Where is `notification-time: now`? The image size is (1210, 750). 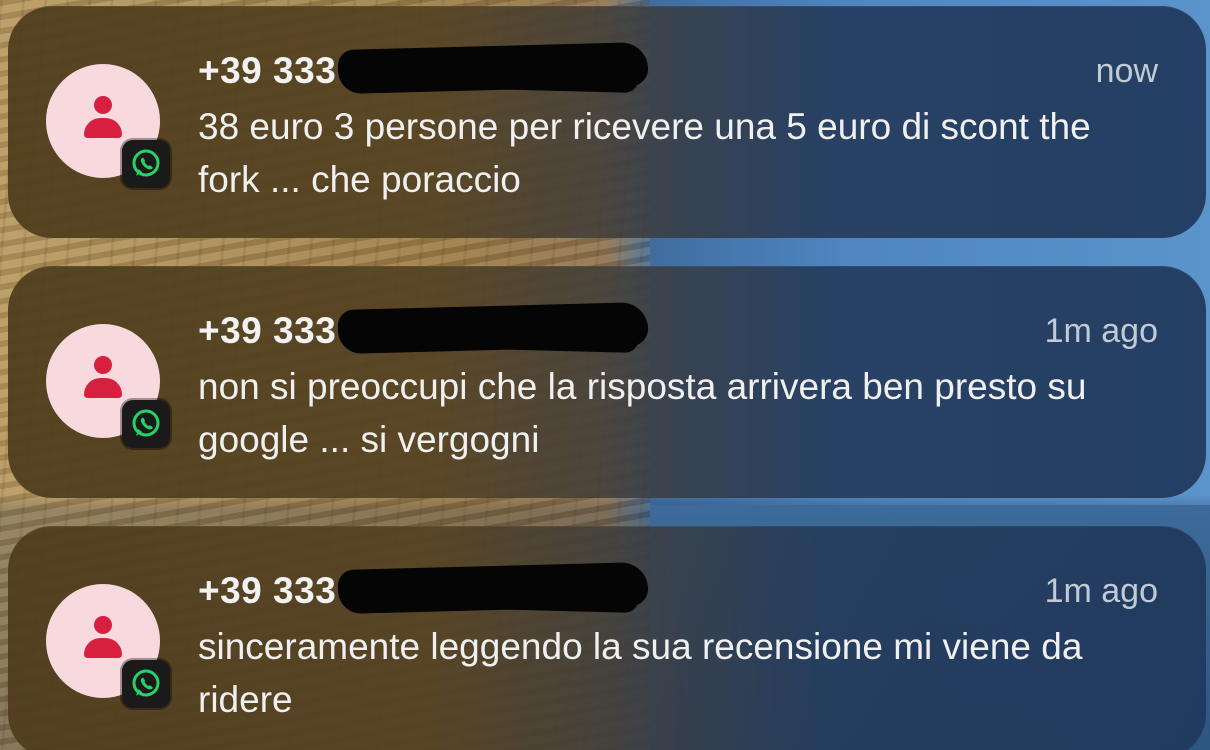 notification-time: now is located at coordinates (1126, 71).